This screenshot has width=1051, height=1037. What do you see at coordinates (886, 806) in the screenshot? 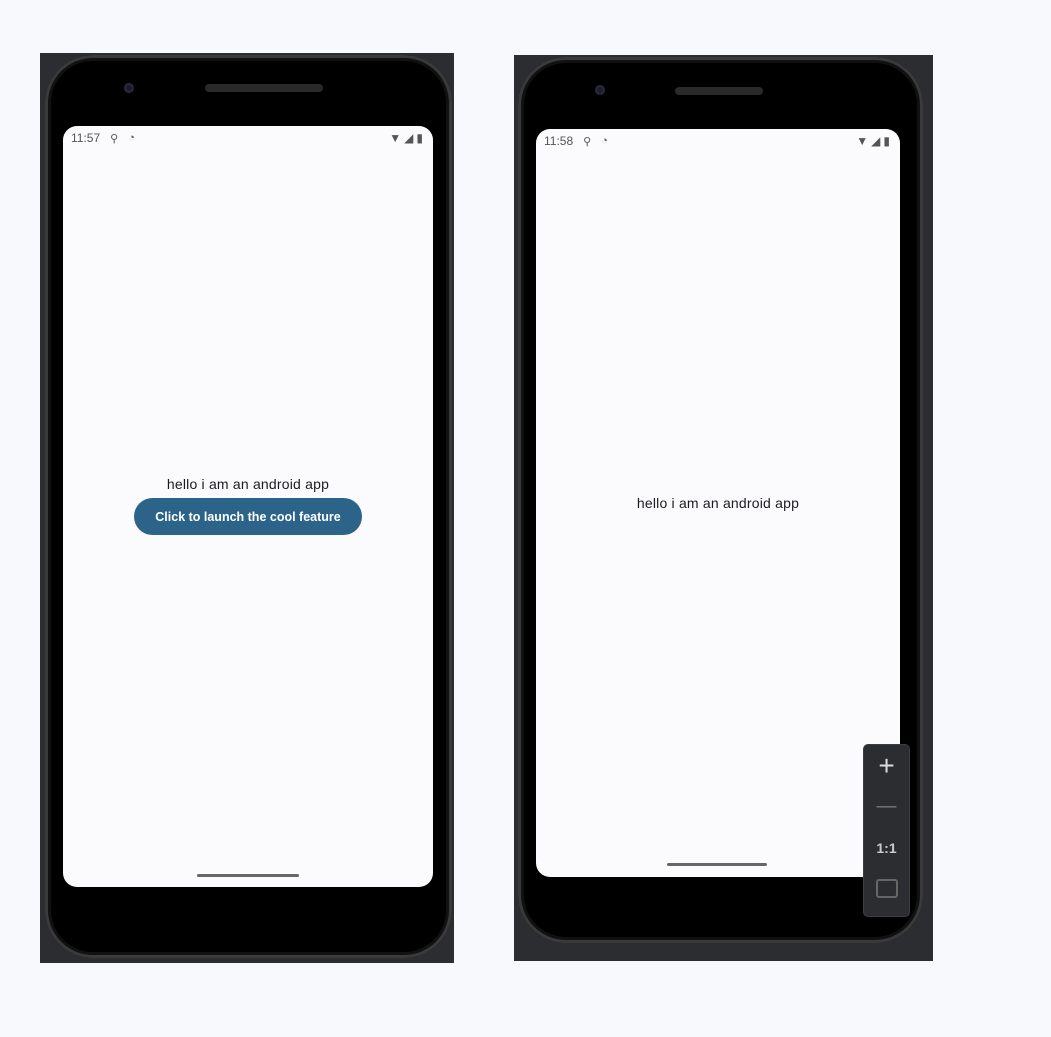
I see `zoom-out-button: —` at bounding box center [886, 806].